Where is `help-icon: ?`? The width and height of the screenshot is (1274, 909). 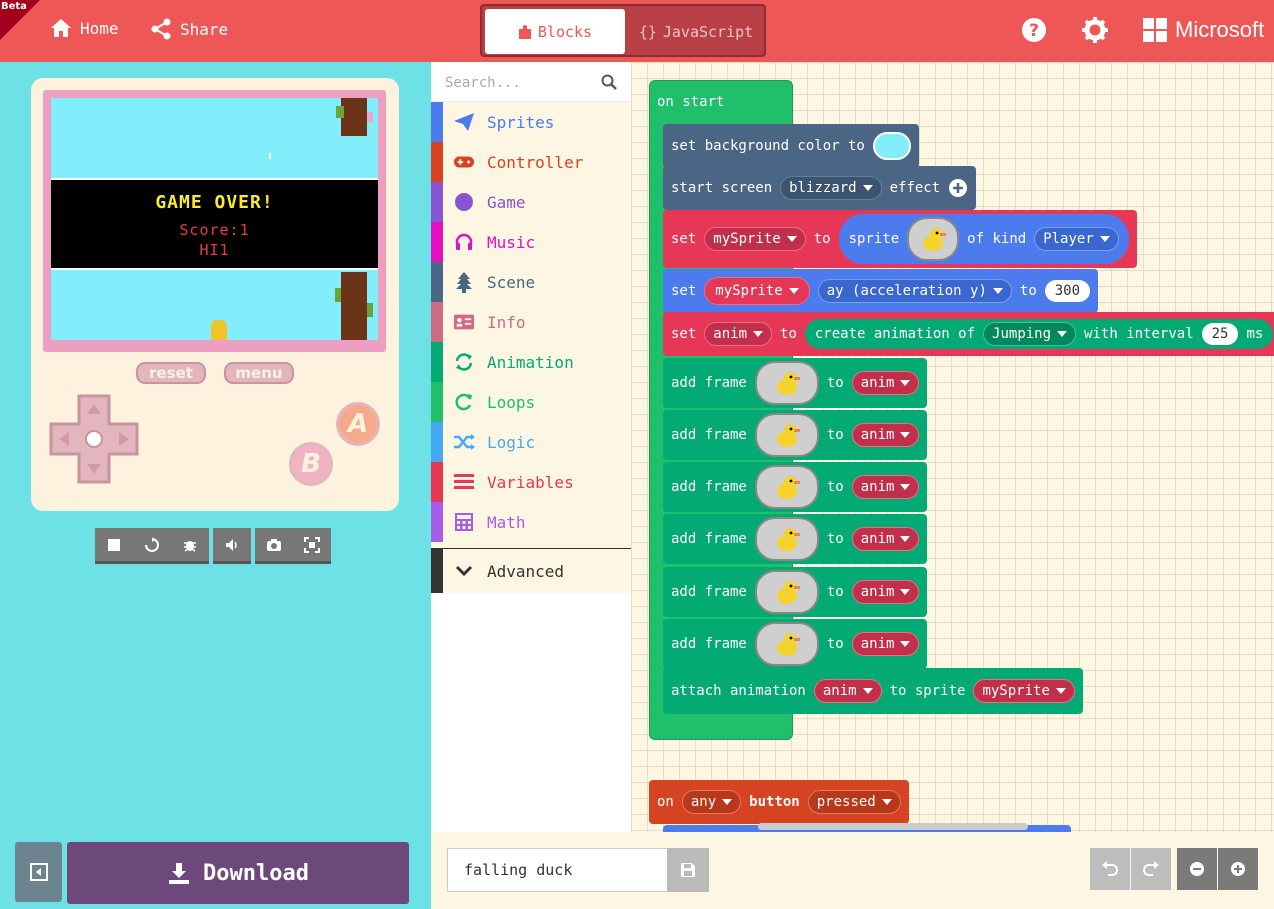 help-icon: ? is located at coordinates (1034, 30).